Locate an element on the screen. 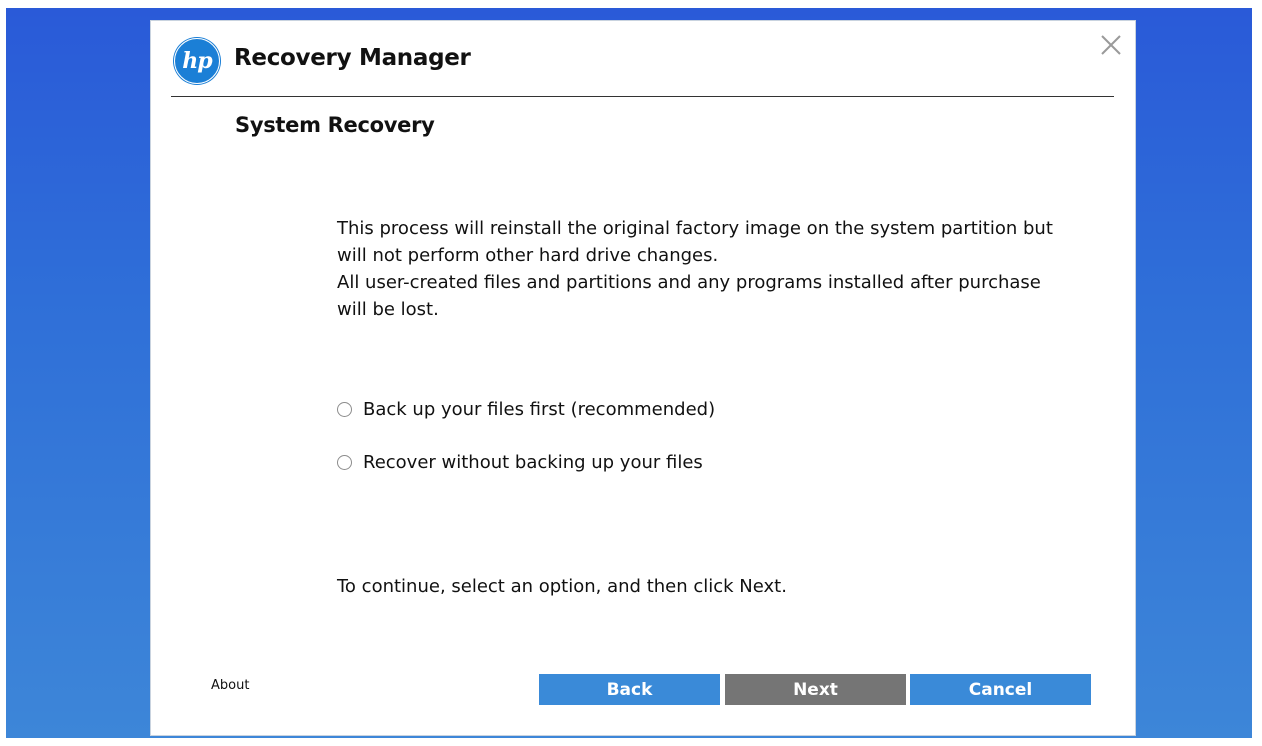 Image resolution: width=1262 pixels, height=746 pixels. option-label: Recover without backing up your files is located at coordinates (533, 462).